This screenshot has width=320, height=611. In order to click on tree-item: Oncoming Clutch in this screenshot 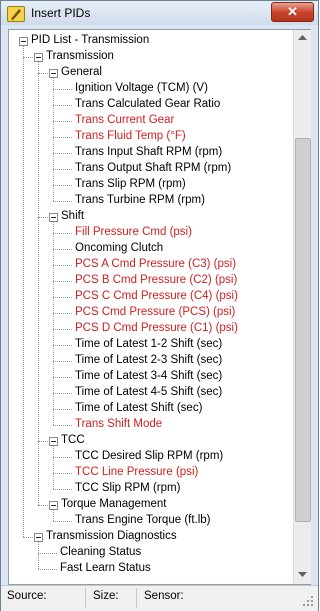, I will do `click(150, 249)`.